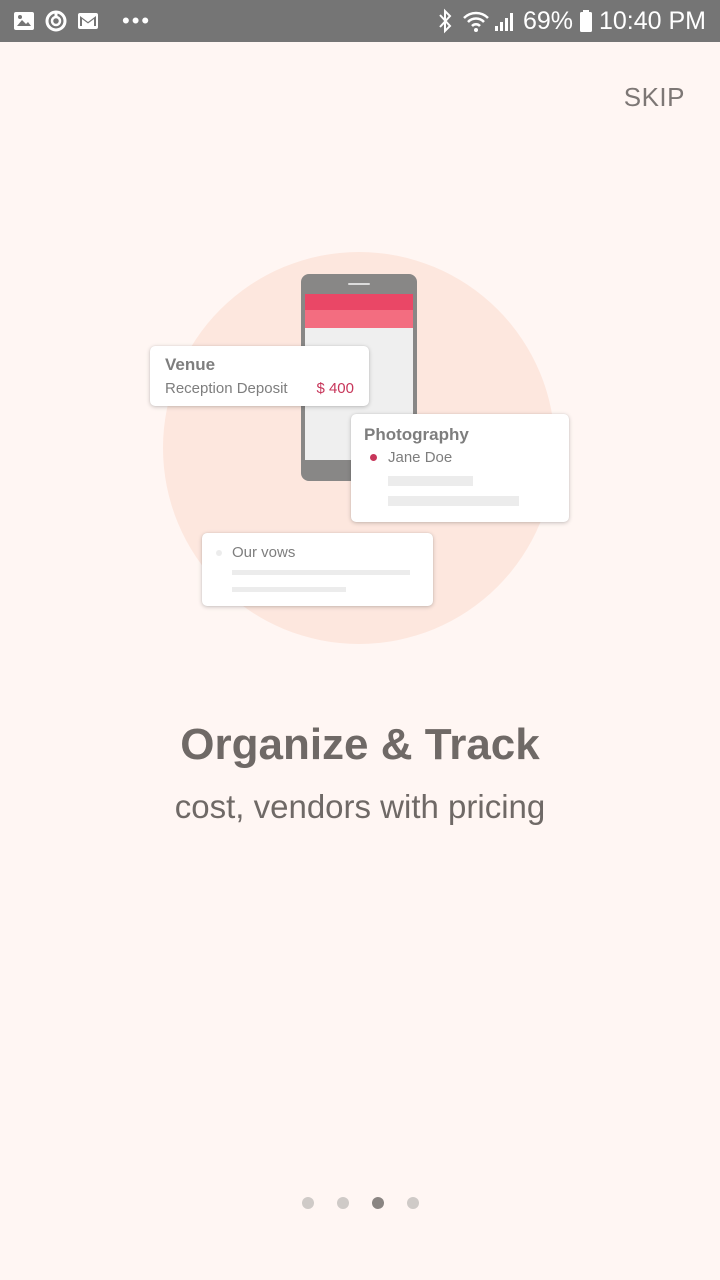 This screenshot has height=1280, width=720. Describe the element at coordinates (259, 376) in the screenshot. I see `venue-card: Venue Reception Deposit $ 400` at that location.